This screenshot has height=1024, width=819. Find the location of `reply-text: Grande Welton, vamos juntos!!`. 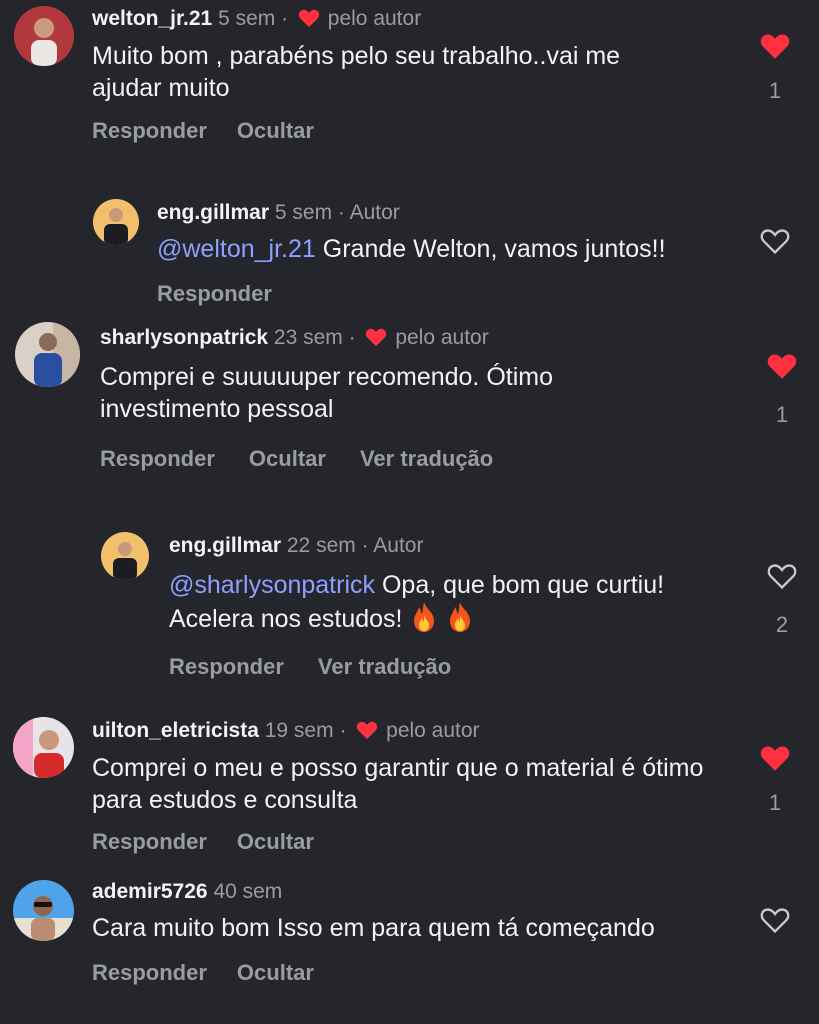

reply-text: Grande Welton, vamos juntos!! is located at coordinates (494, 249).